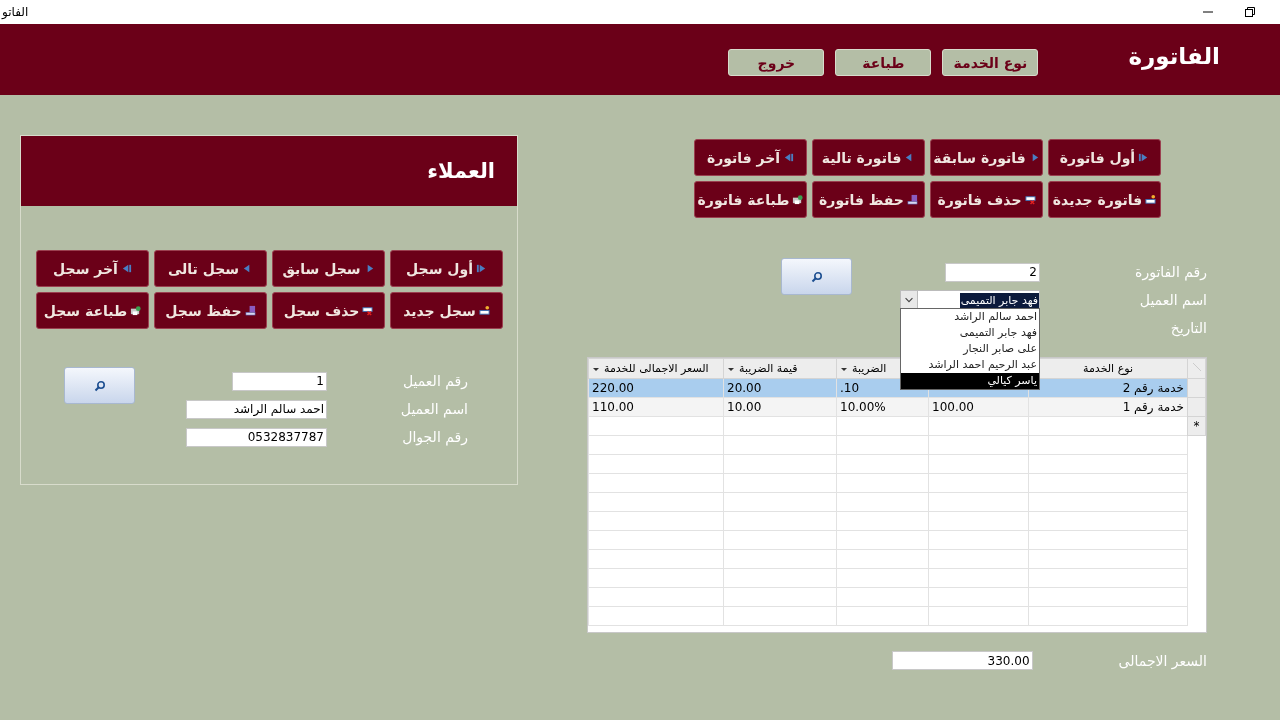 The image size is (1280, 720). What do you see at coordinates (1196, 426) in the screenshot?
I see `new-row-marker: *` at bounding box center [1196, 426].